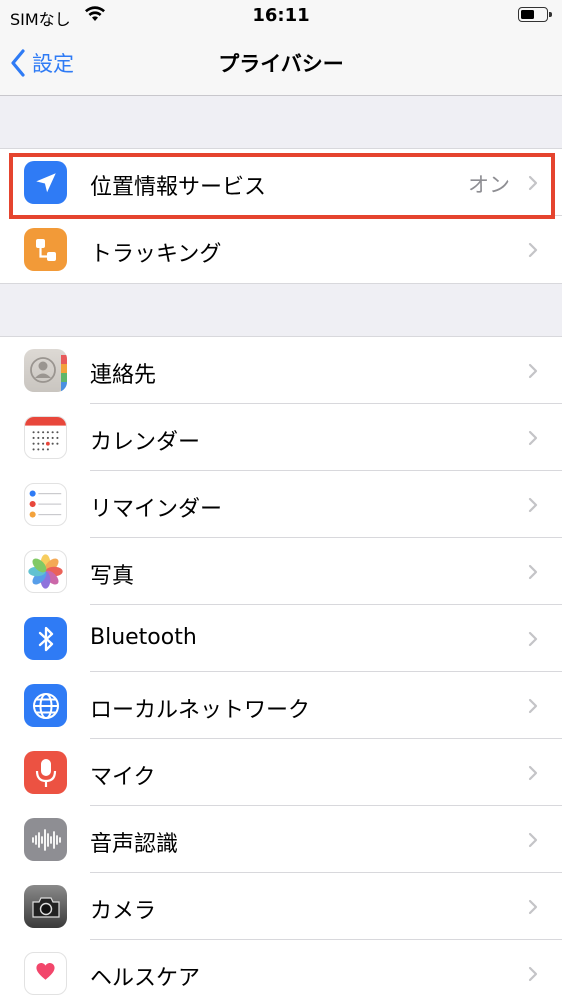  I want to click on page-title: プライバシー, so click(281, 64).